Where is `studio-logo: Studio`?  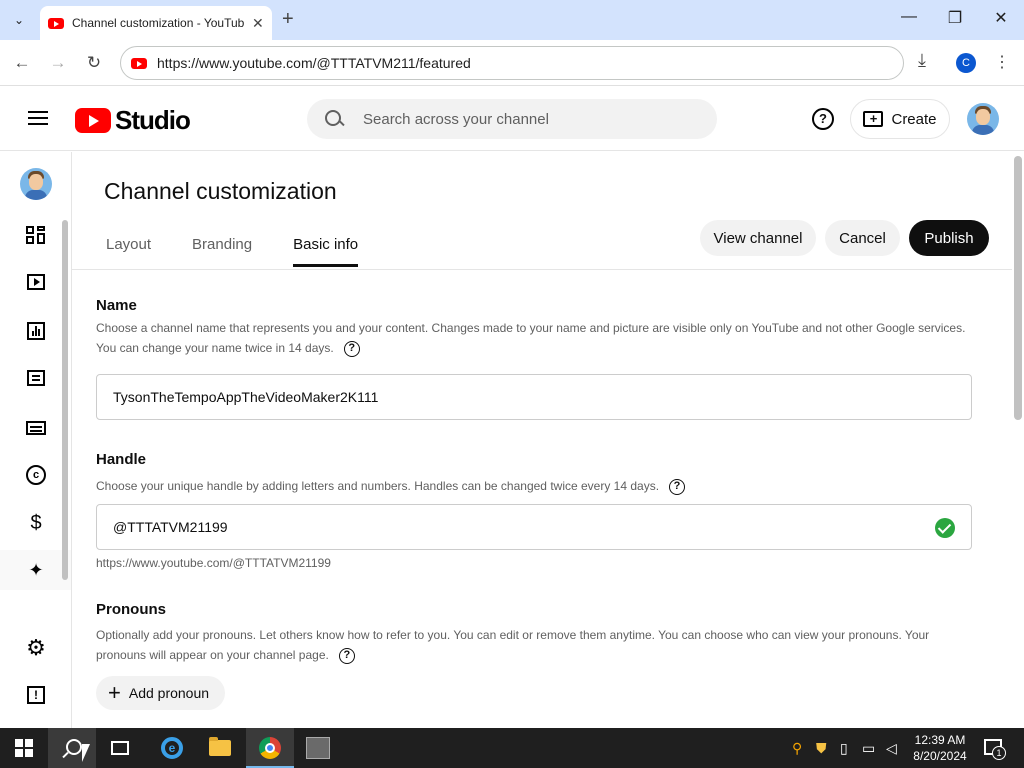 studio-logo: Studio is located at coordinates (133, 120).